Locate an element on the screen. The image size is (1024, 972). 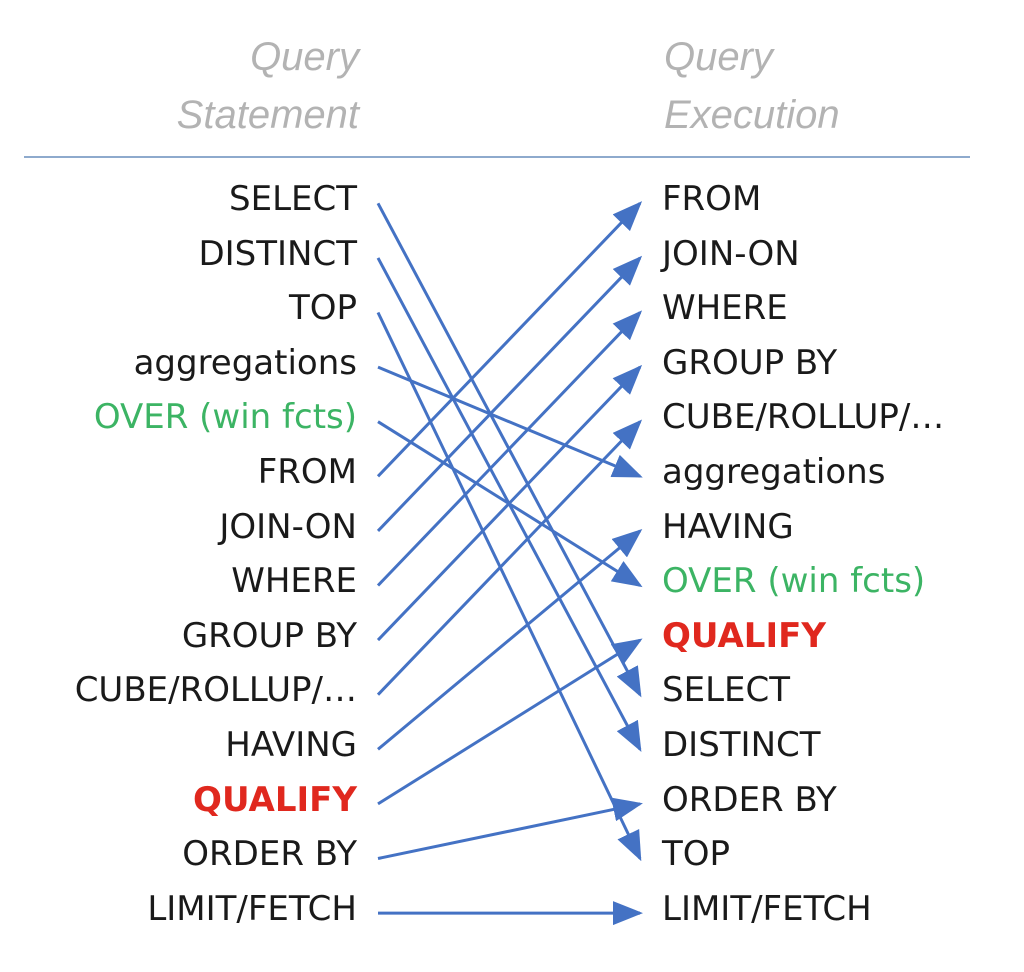
arrow-cube-rollup is located at coordinates (509, 557).